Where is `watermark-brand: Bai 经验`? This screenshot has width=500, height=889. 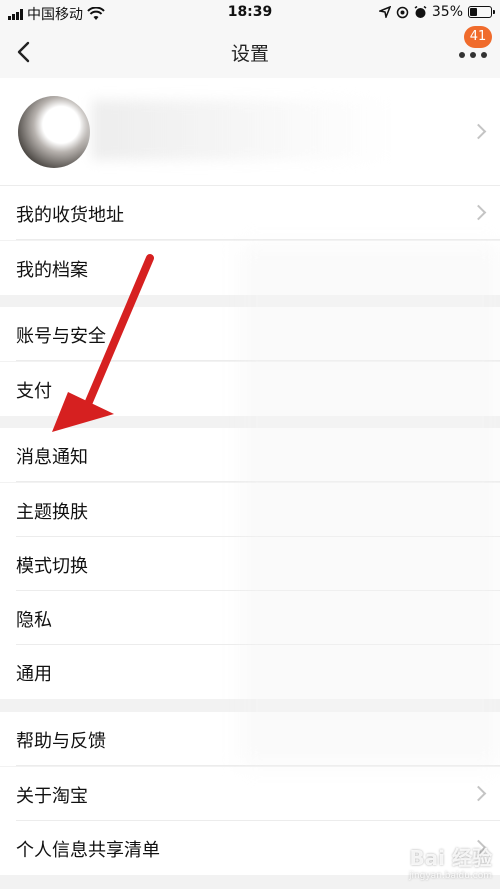 watermark-brand: Bai 经验 is located at coordinates (450, 858).